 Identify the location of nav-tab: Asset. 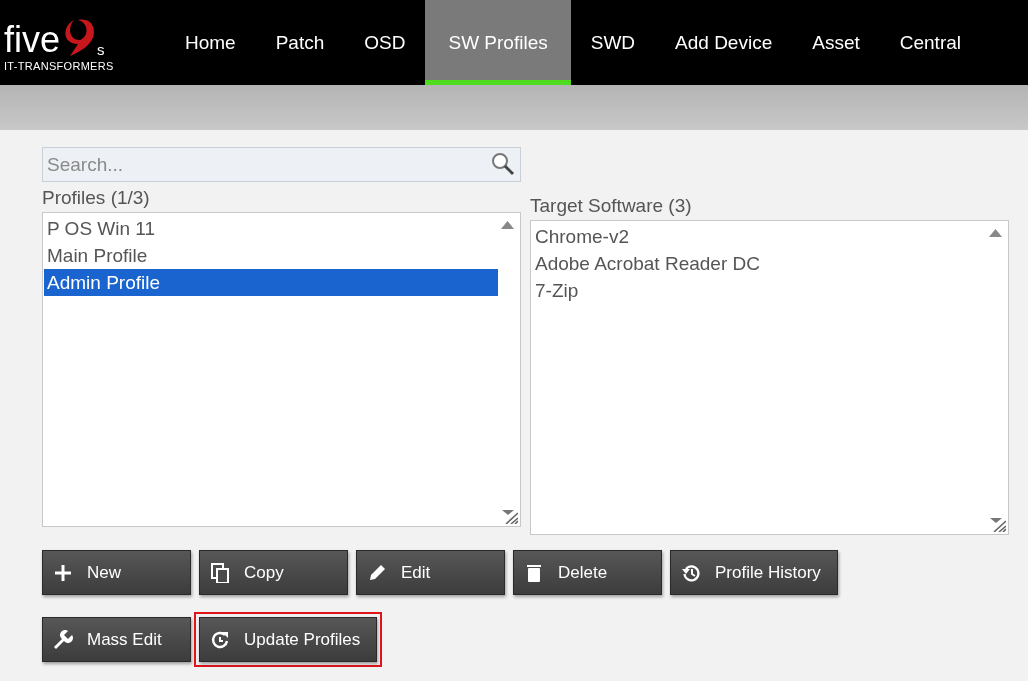
(836, 42).